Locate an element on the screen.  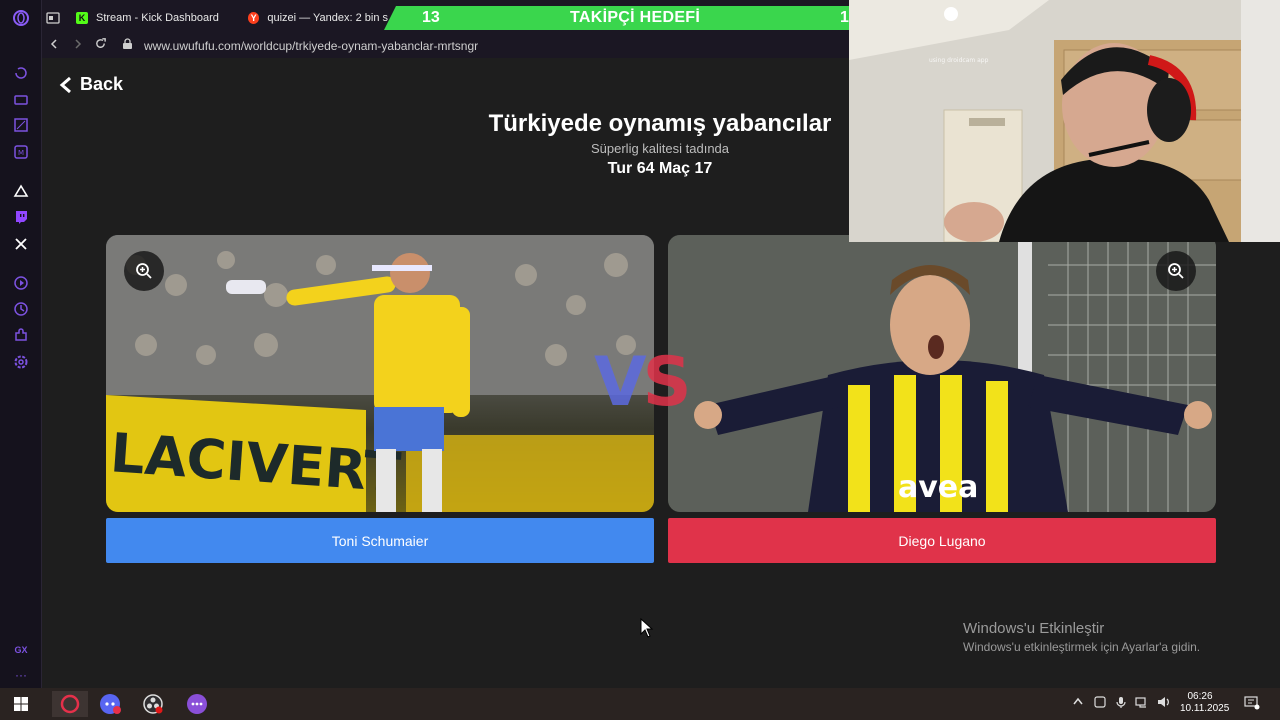
back-label: Back is located at coordinates (102, 84).